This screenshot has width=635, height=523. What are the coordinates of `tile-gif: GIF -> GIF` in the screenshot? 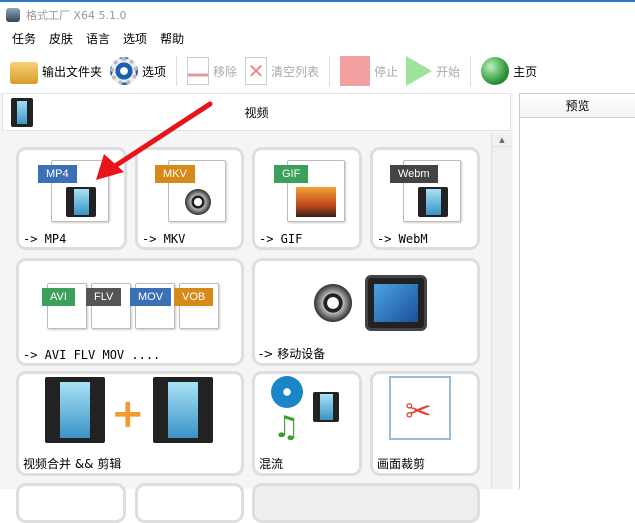 It's located at (307, 198).